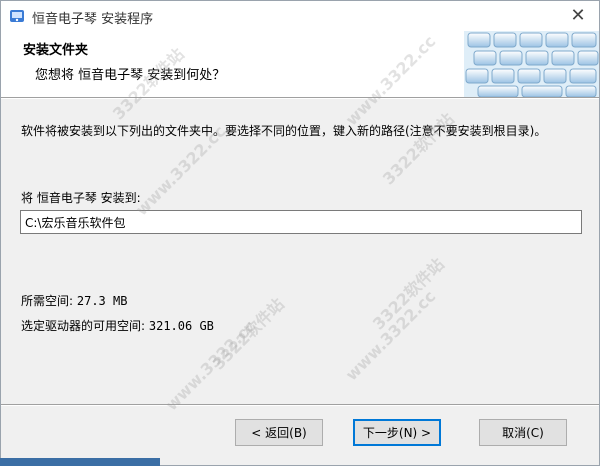 This screenshot has width=600, height=466. I want to click on header-divider, so click(300, 98).